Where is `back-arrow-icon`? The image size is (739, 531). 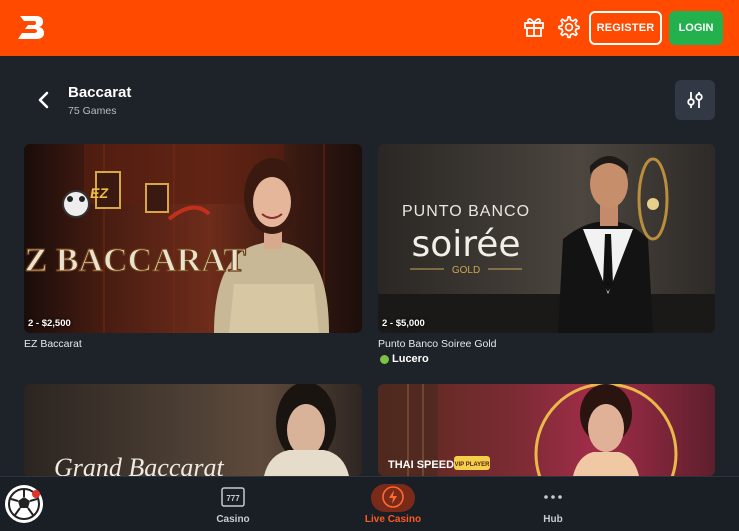
back-arrow-icon is located at coordinates (44, 100).